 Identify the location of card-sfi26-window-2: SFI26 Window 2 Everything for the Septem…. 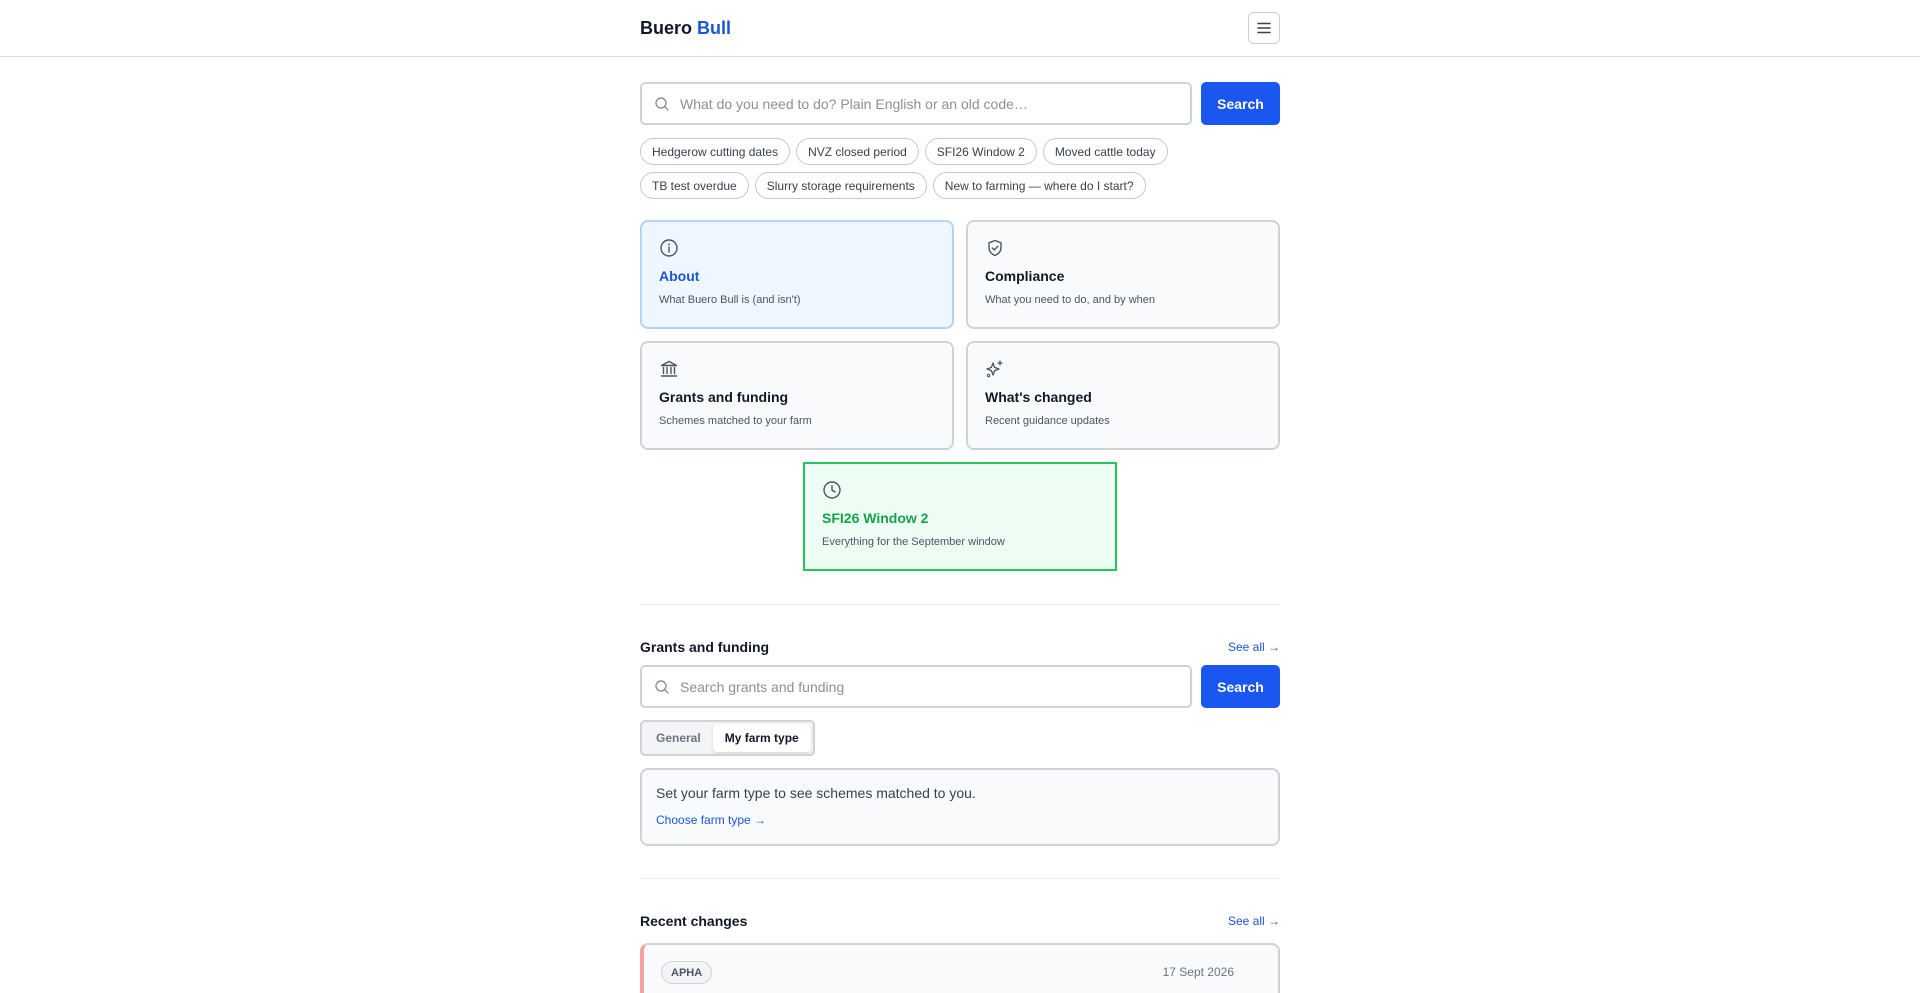
(960, 516).